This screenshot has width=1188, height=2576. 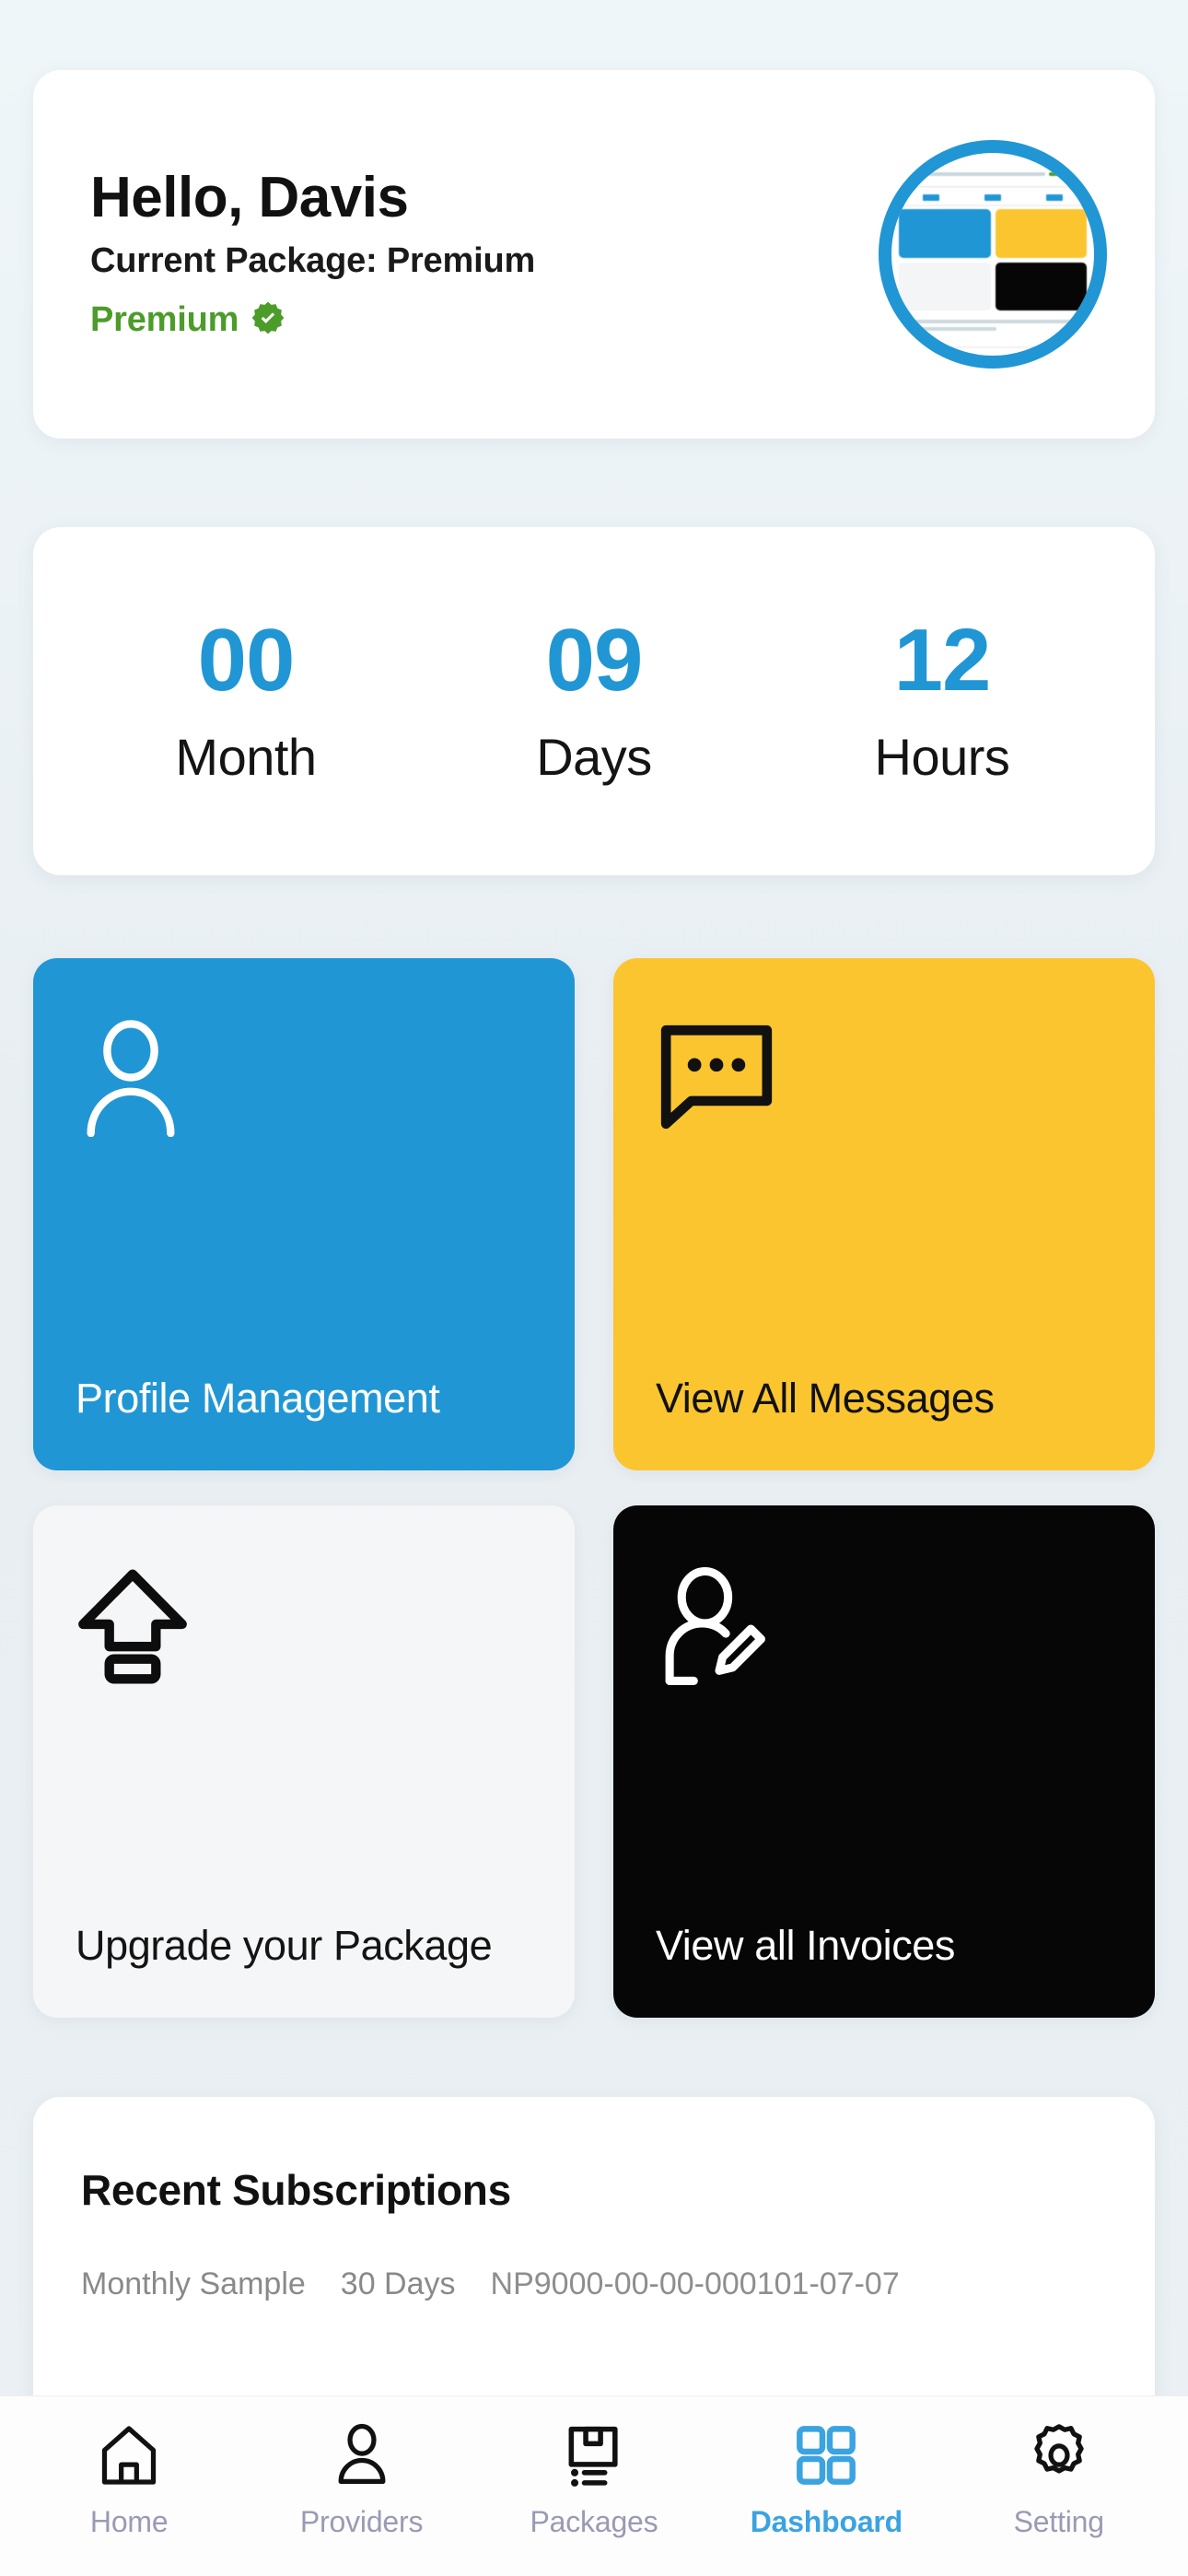 What do you see at coordinates (825, 1398) in the screenshot?
I see `tile-label-view-all-messages: View All Messages` at bounding box center [825, 1398].